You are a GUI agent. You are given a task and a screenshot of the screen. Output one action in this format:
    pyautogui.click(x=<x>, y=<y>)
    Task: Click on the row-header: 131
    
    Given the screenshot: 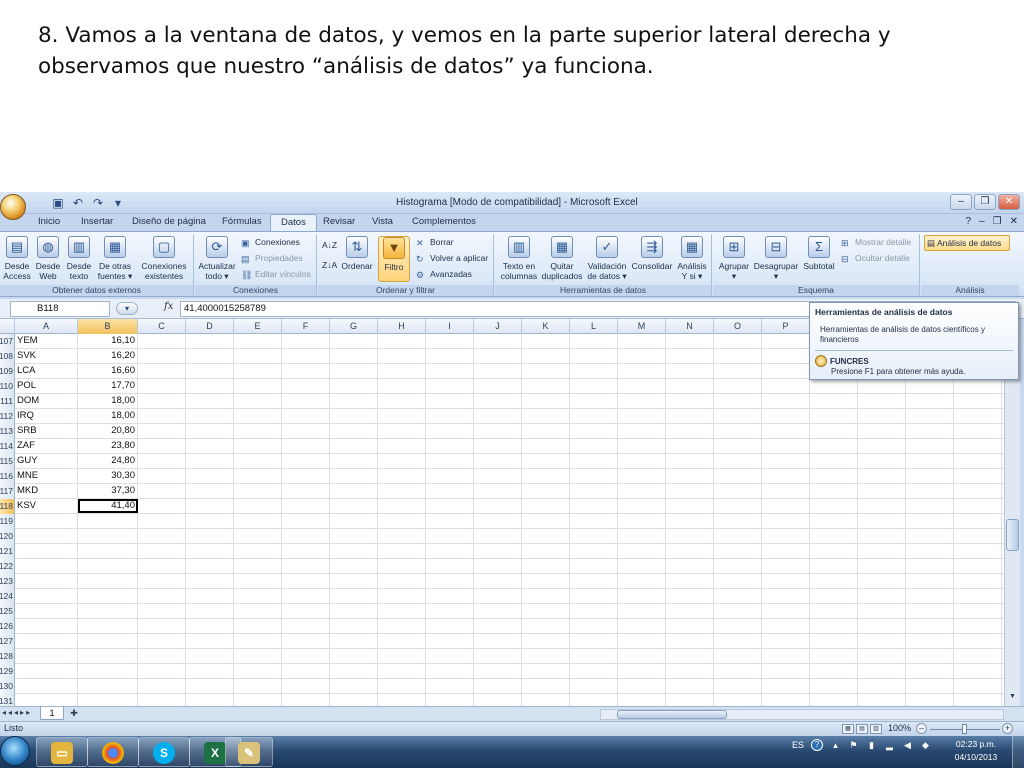 What is the action you would take?
    pyautogui.click(x=7, y=700)
    